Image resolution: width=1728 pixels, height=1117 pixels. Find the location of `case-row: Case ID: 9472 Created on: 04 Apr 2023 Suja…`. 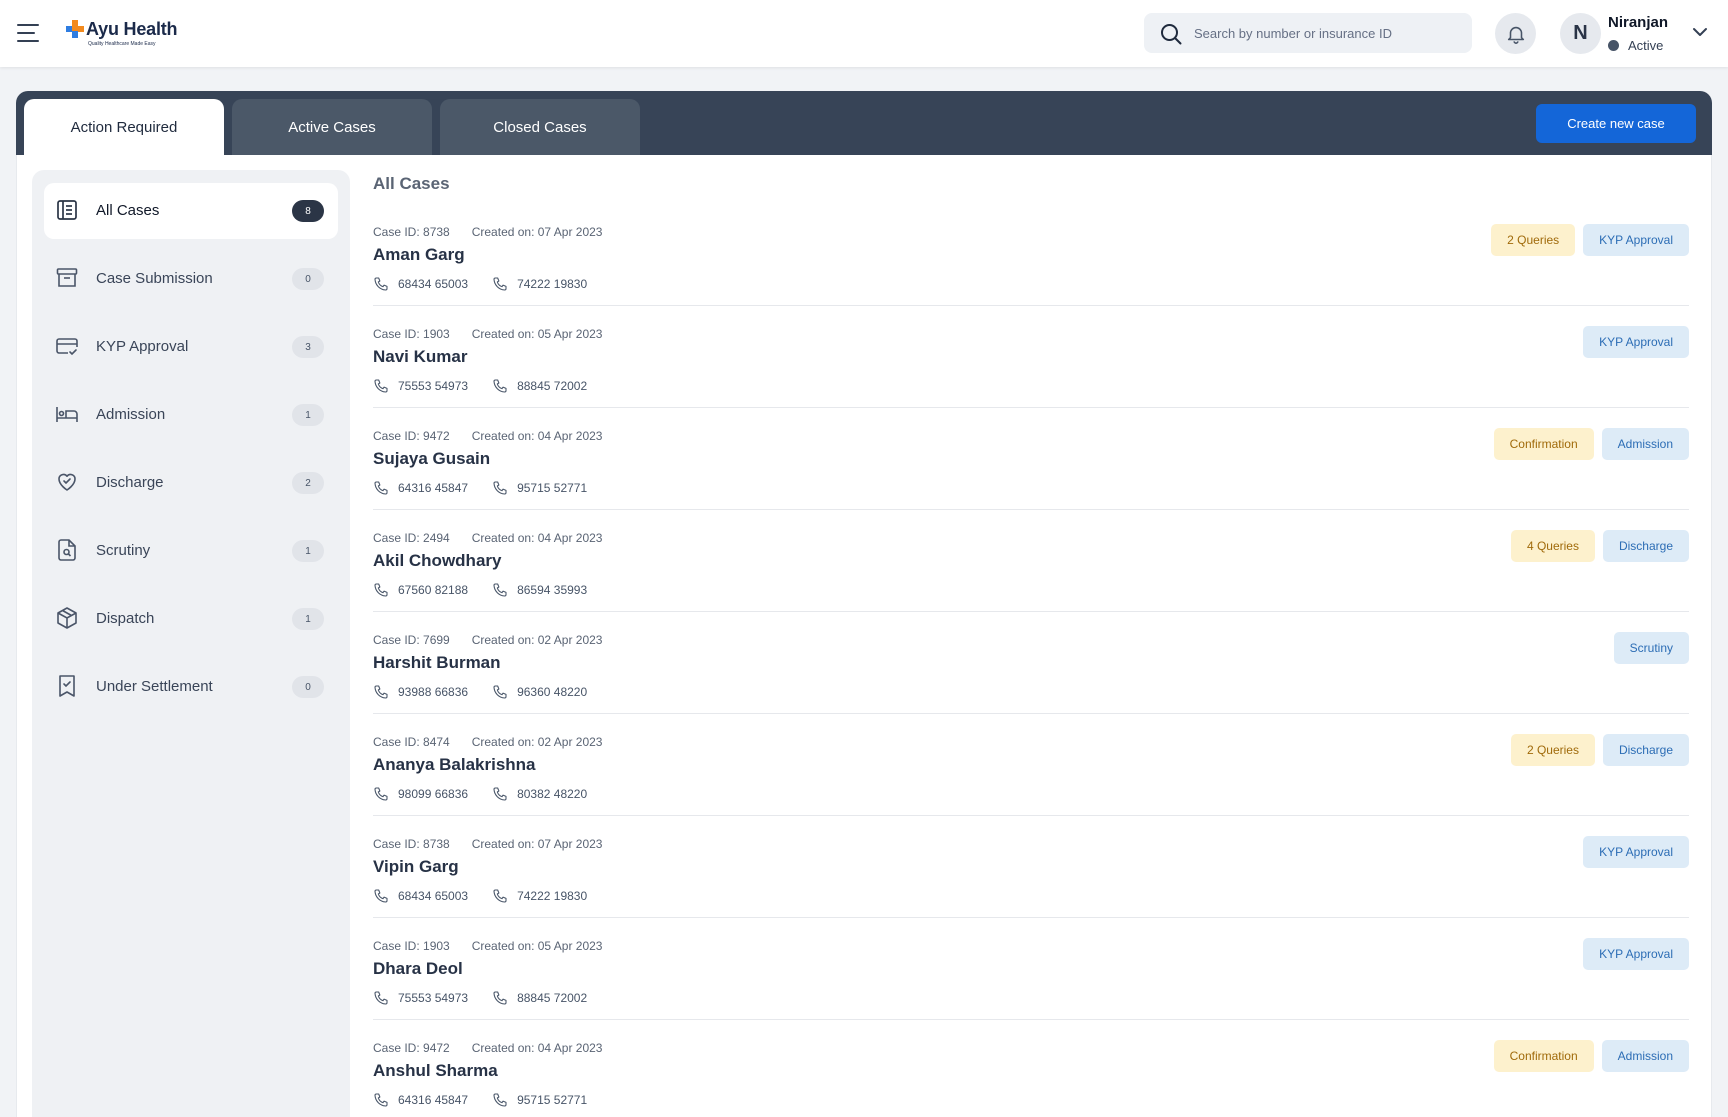

case-row: Case ID: 9472 Created on: 04 Apr 2023 Suja… is located at coordinates (1031, 459).